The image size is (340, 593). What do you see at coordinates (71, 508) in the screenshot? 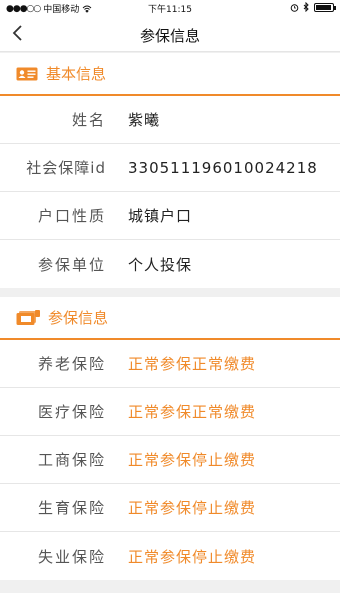
I see `row-label: 生育保险` at bounding box center [71, 508].